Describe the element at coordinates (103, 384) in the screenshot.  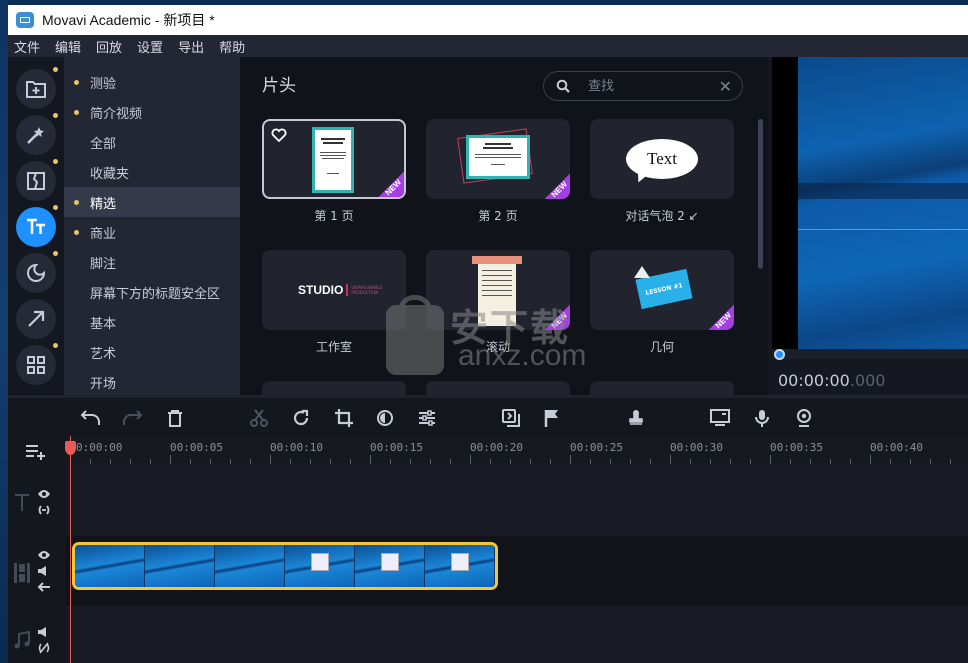
I see `category-label: 开场` at that location.